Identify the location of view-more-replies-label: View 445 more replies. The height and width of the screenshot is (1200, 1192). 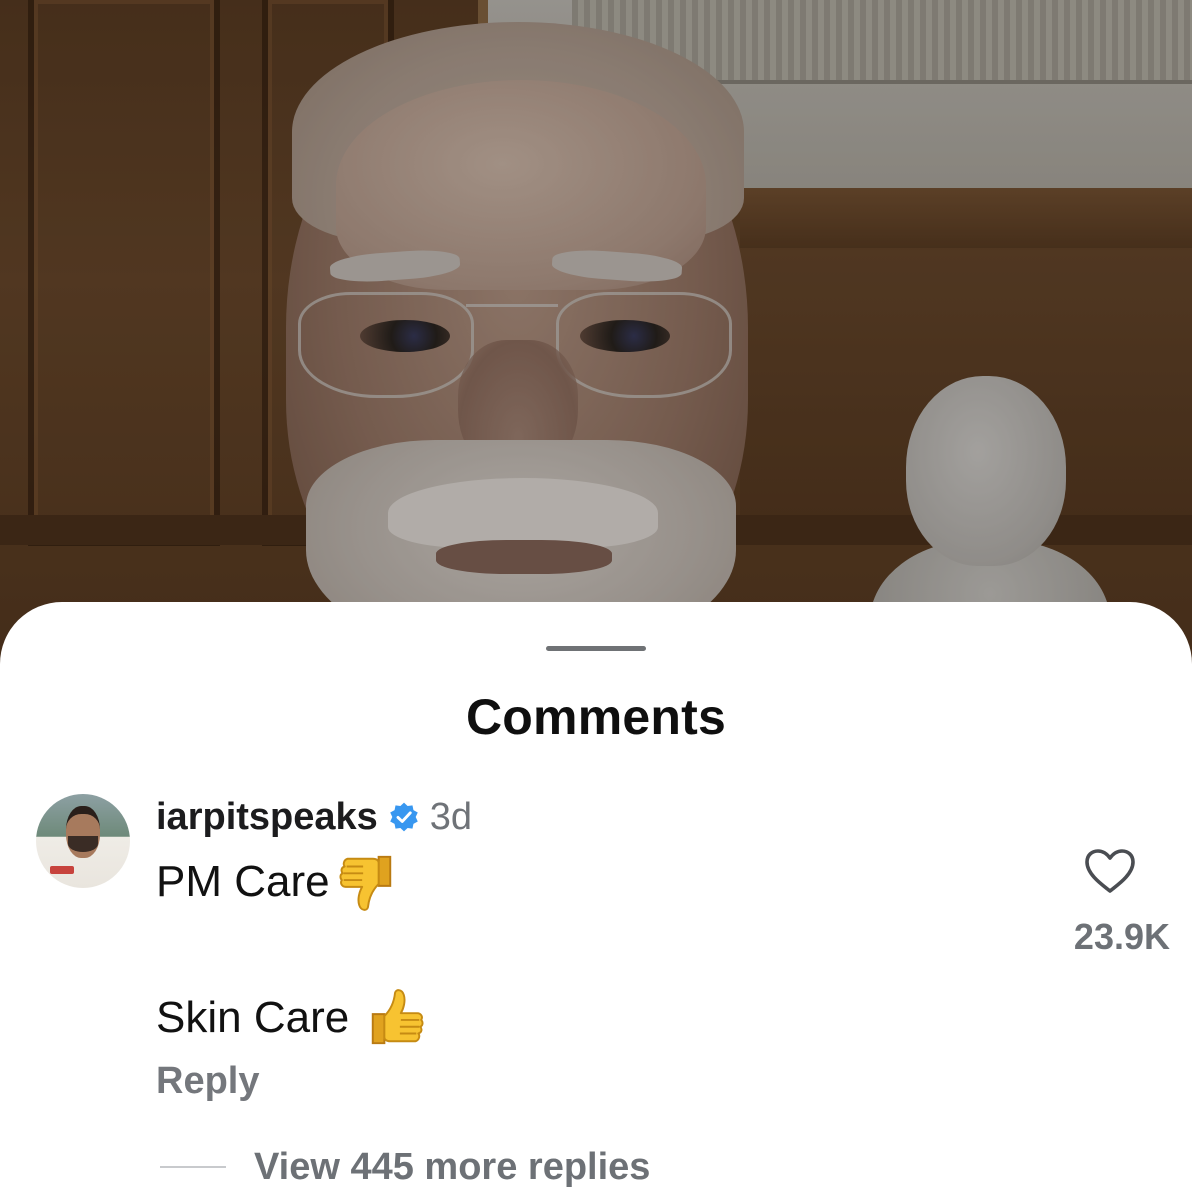
(452, 1166).